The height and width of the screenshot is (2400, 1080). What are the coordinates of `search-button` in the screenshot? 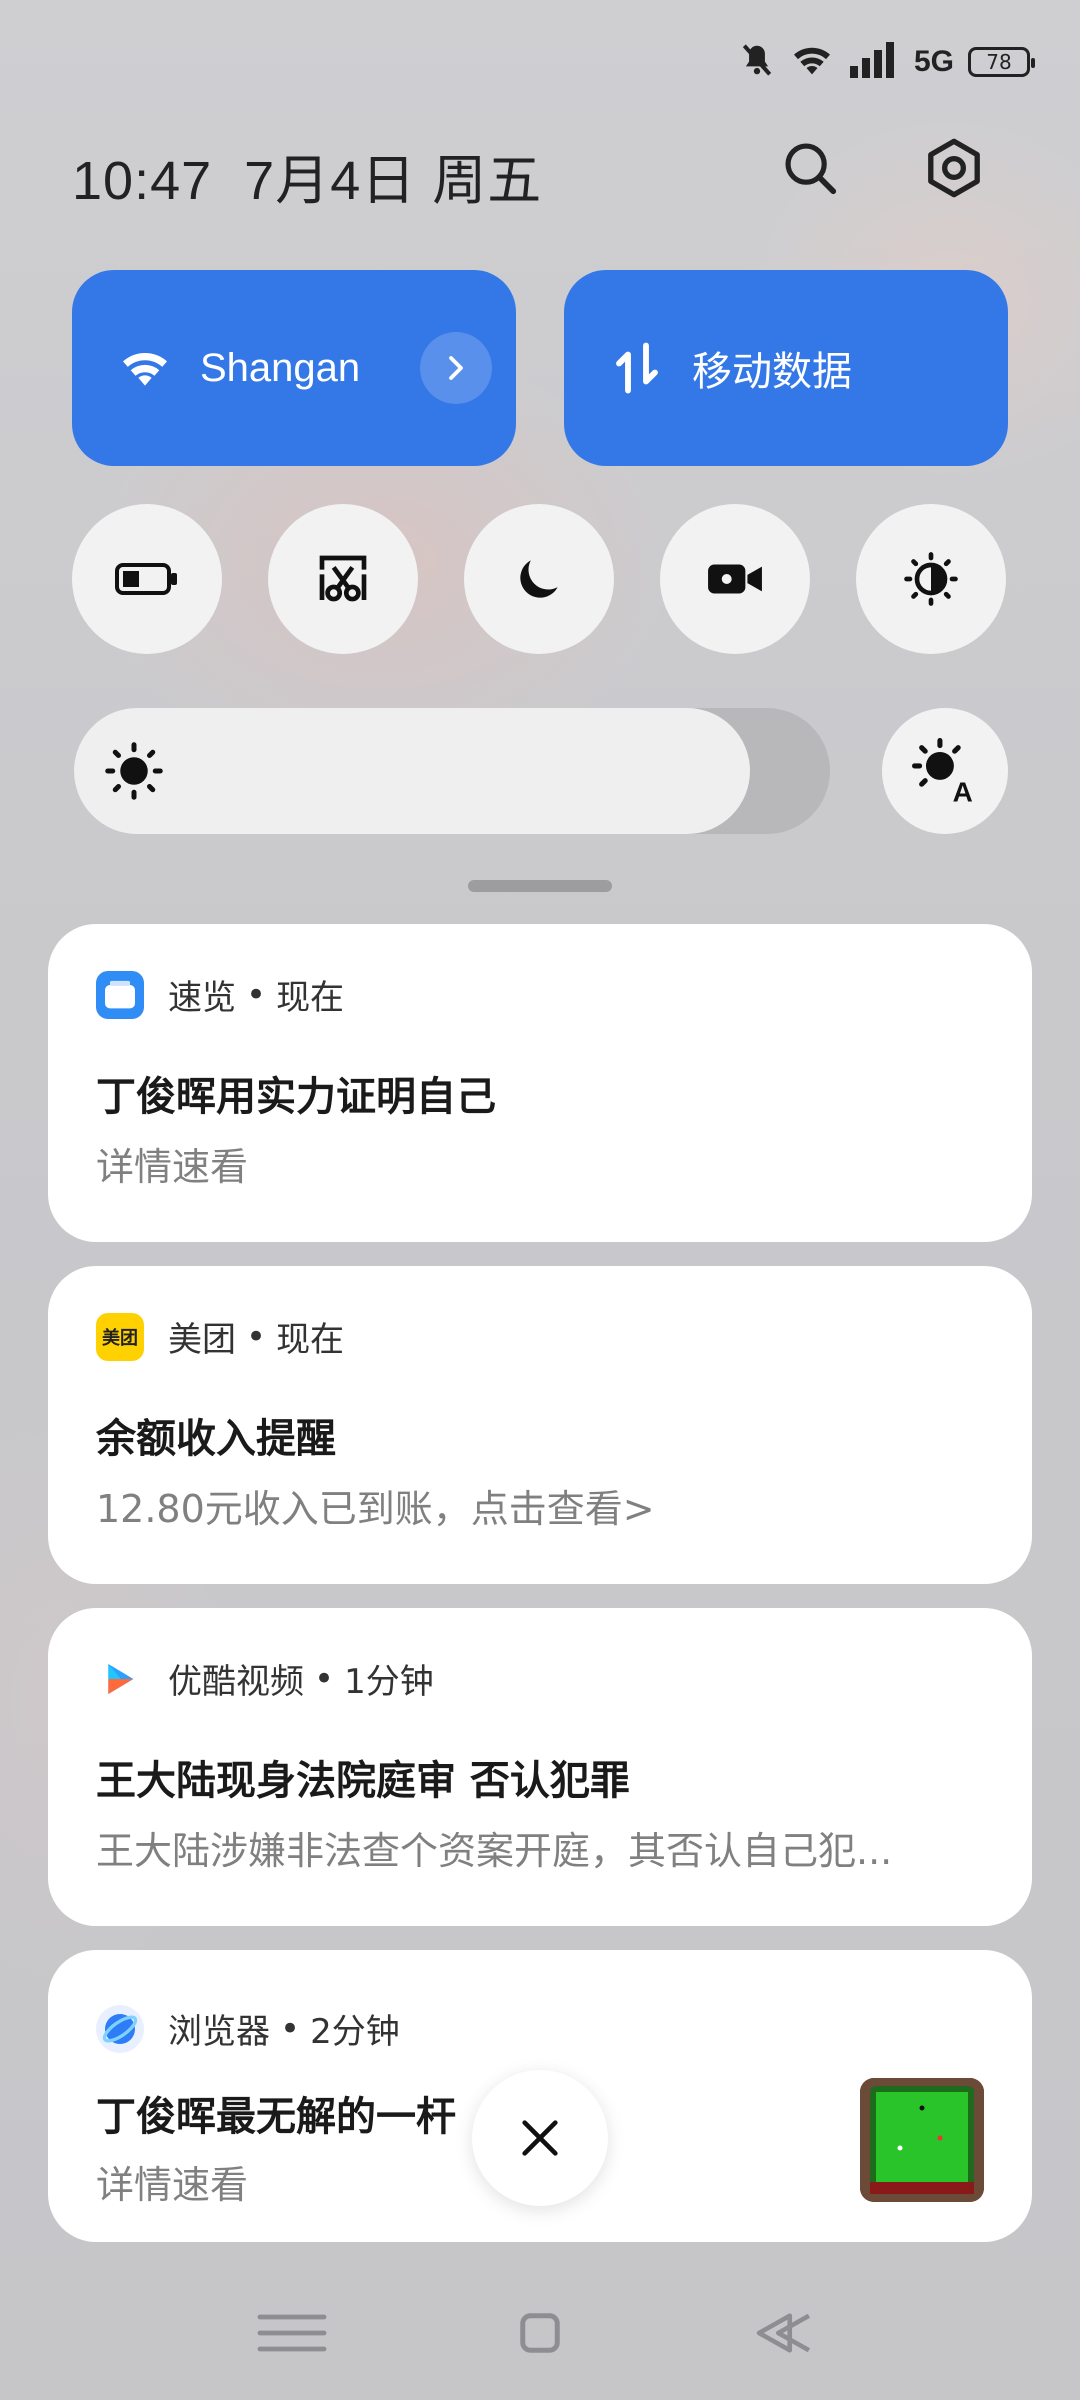 It's located at (810, 168).